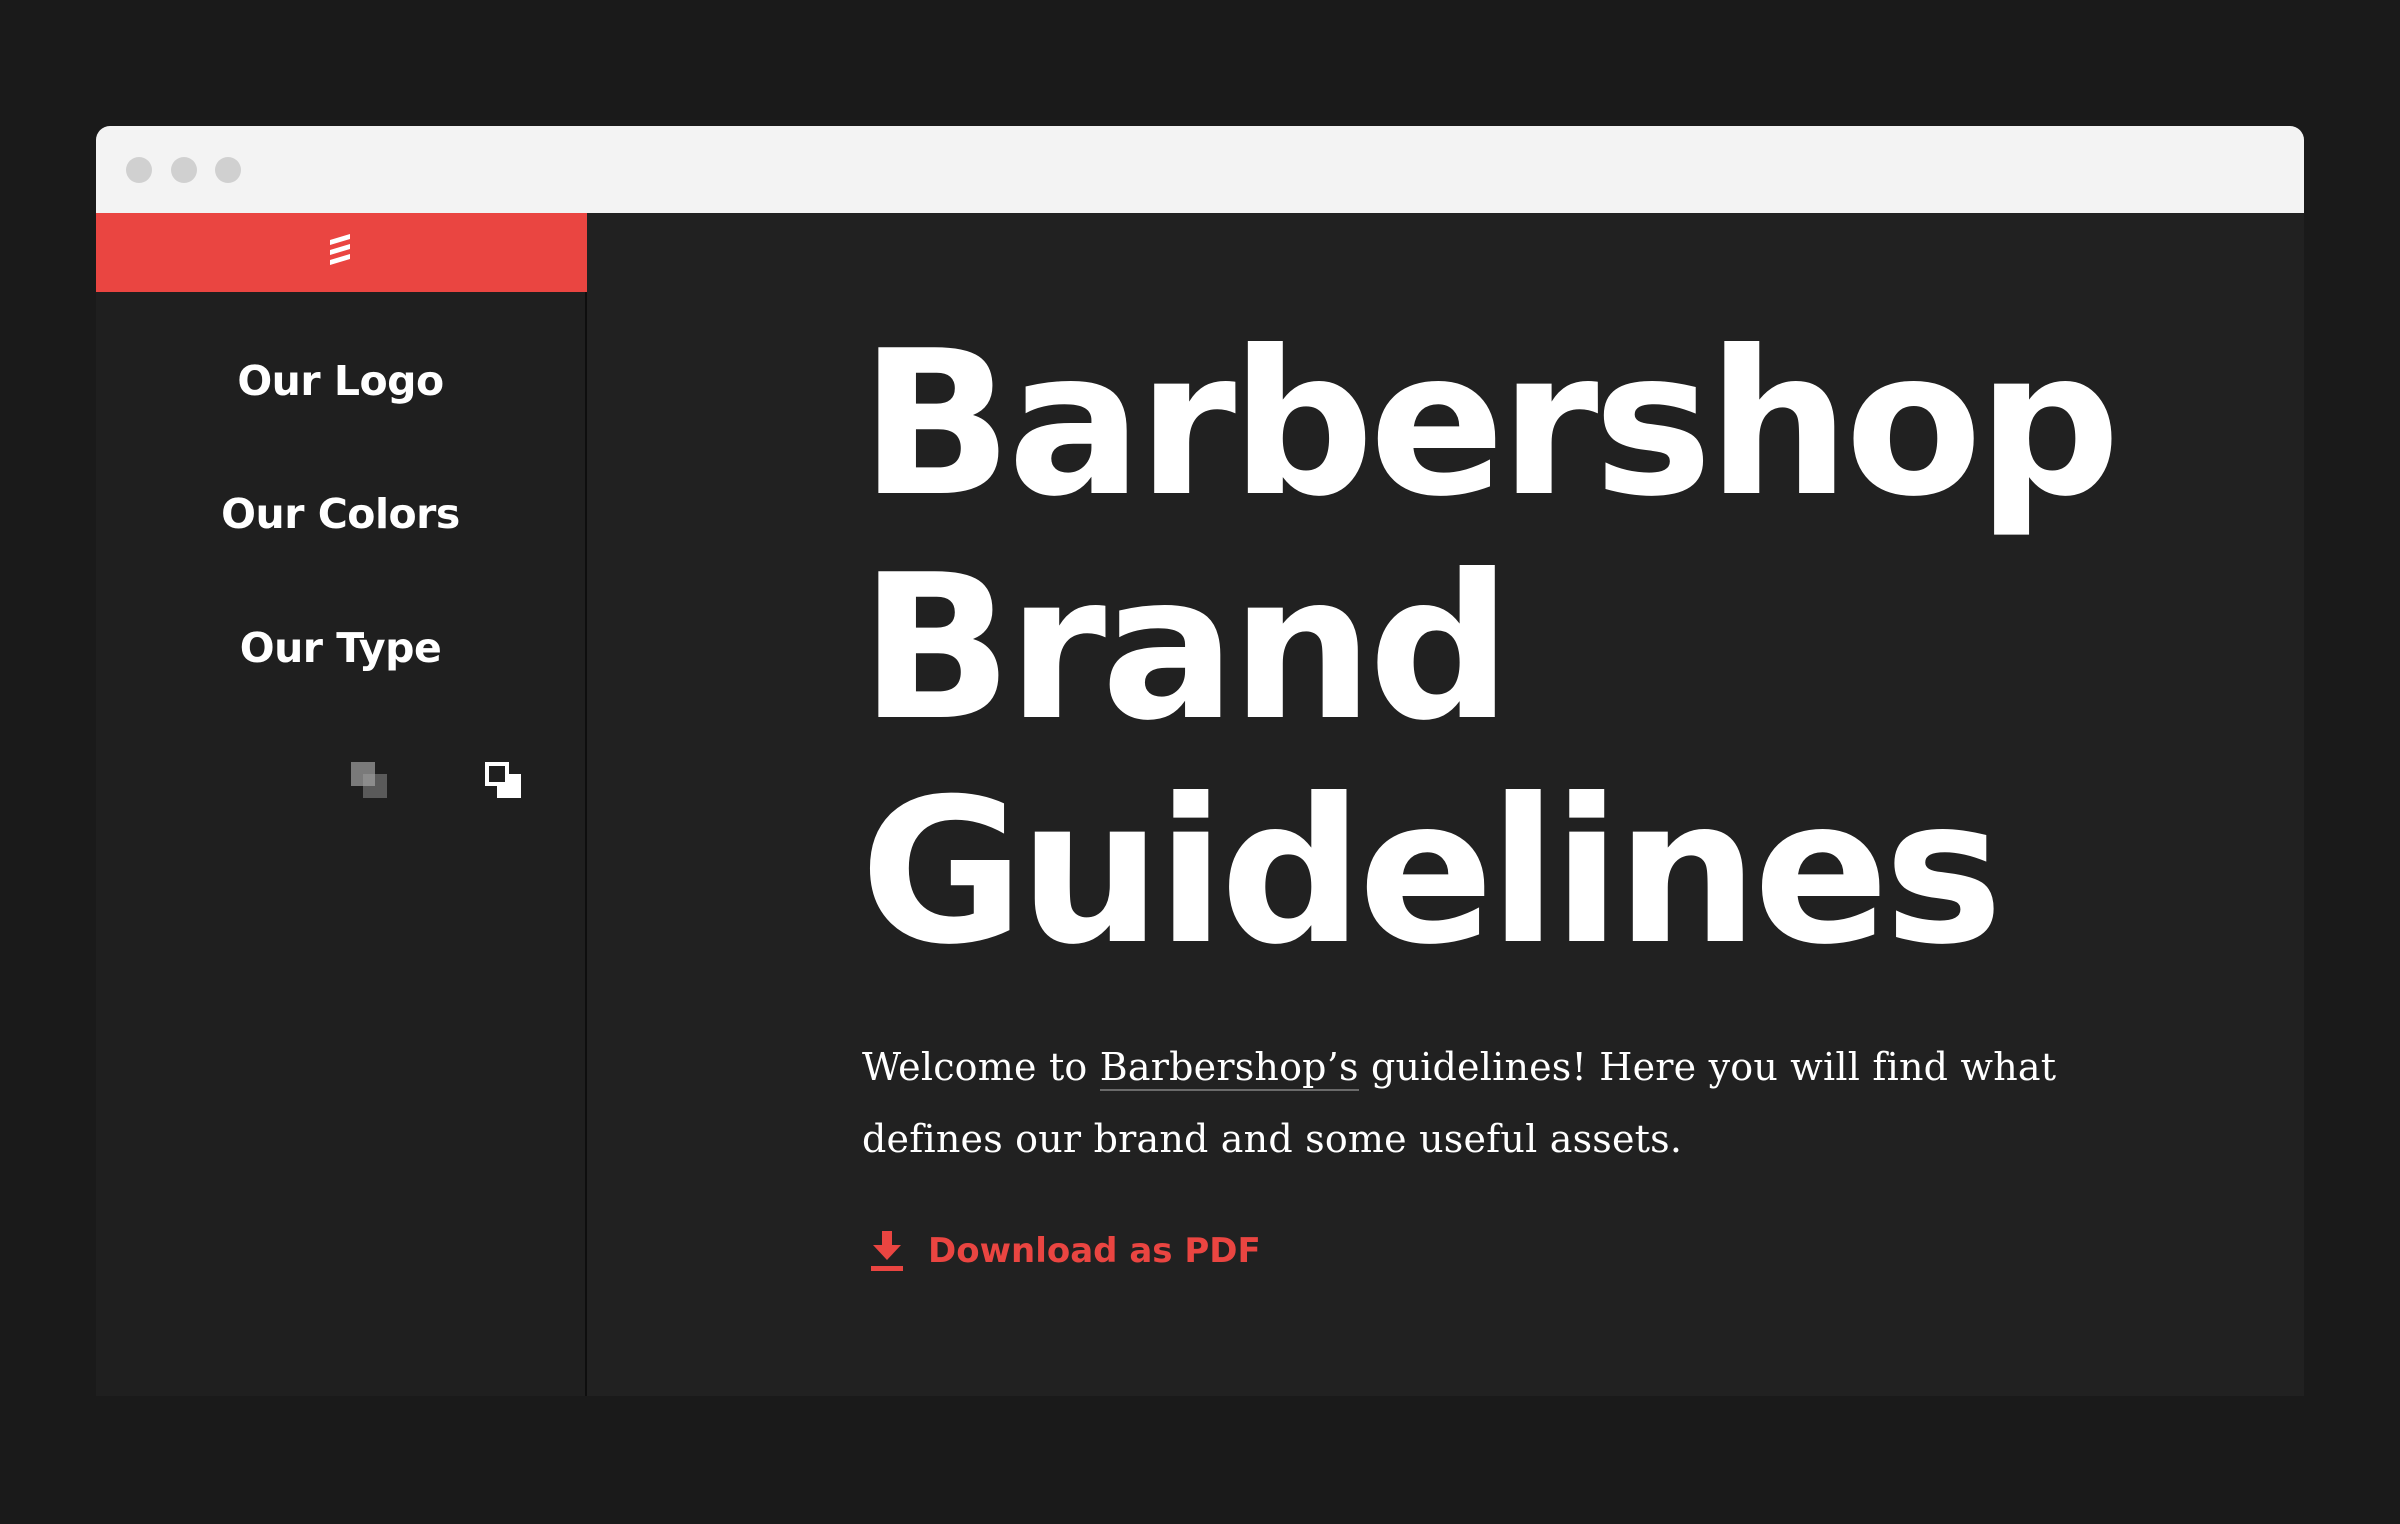 This screenshot has width=2400, height=1524. Describe the element at coordinates (1186, 648) in the screenshot. I see `title-line: Brand` at that location.